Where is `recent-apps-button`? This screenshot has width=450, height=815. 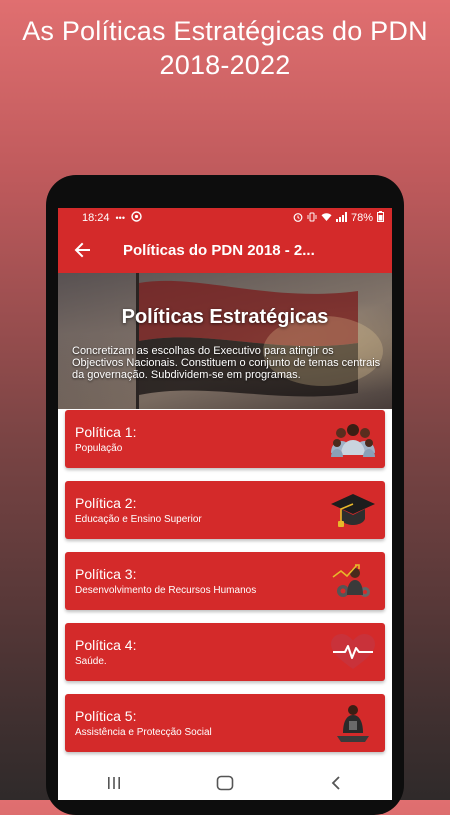
recent-apps-button is located at coordinates (114, 783).